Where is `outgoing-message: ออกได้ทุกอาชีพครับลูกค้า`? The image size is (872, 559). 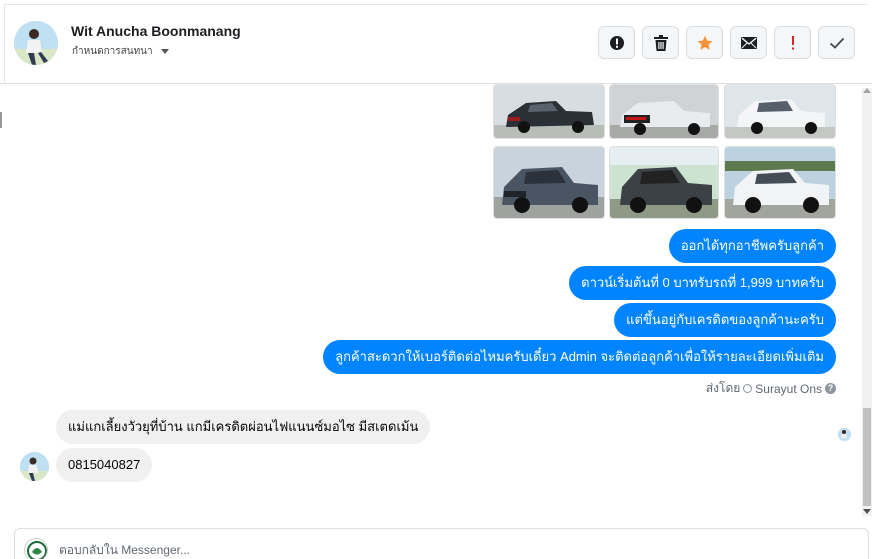 outgoing-message: ออกได้ทุกอาชีพครับลูกค้า is located at coordinates (752, 246).